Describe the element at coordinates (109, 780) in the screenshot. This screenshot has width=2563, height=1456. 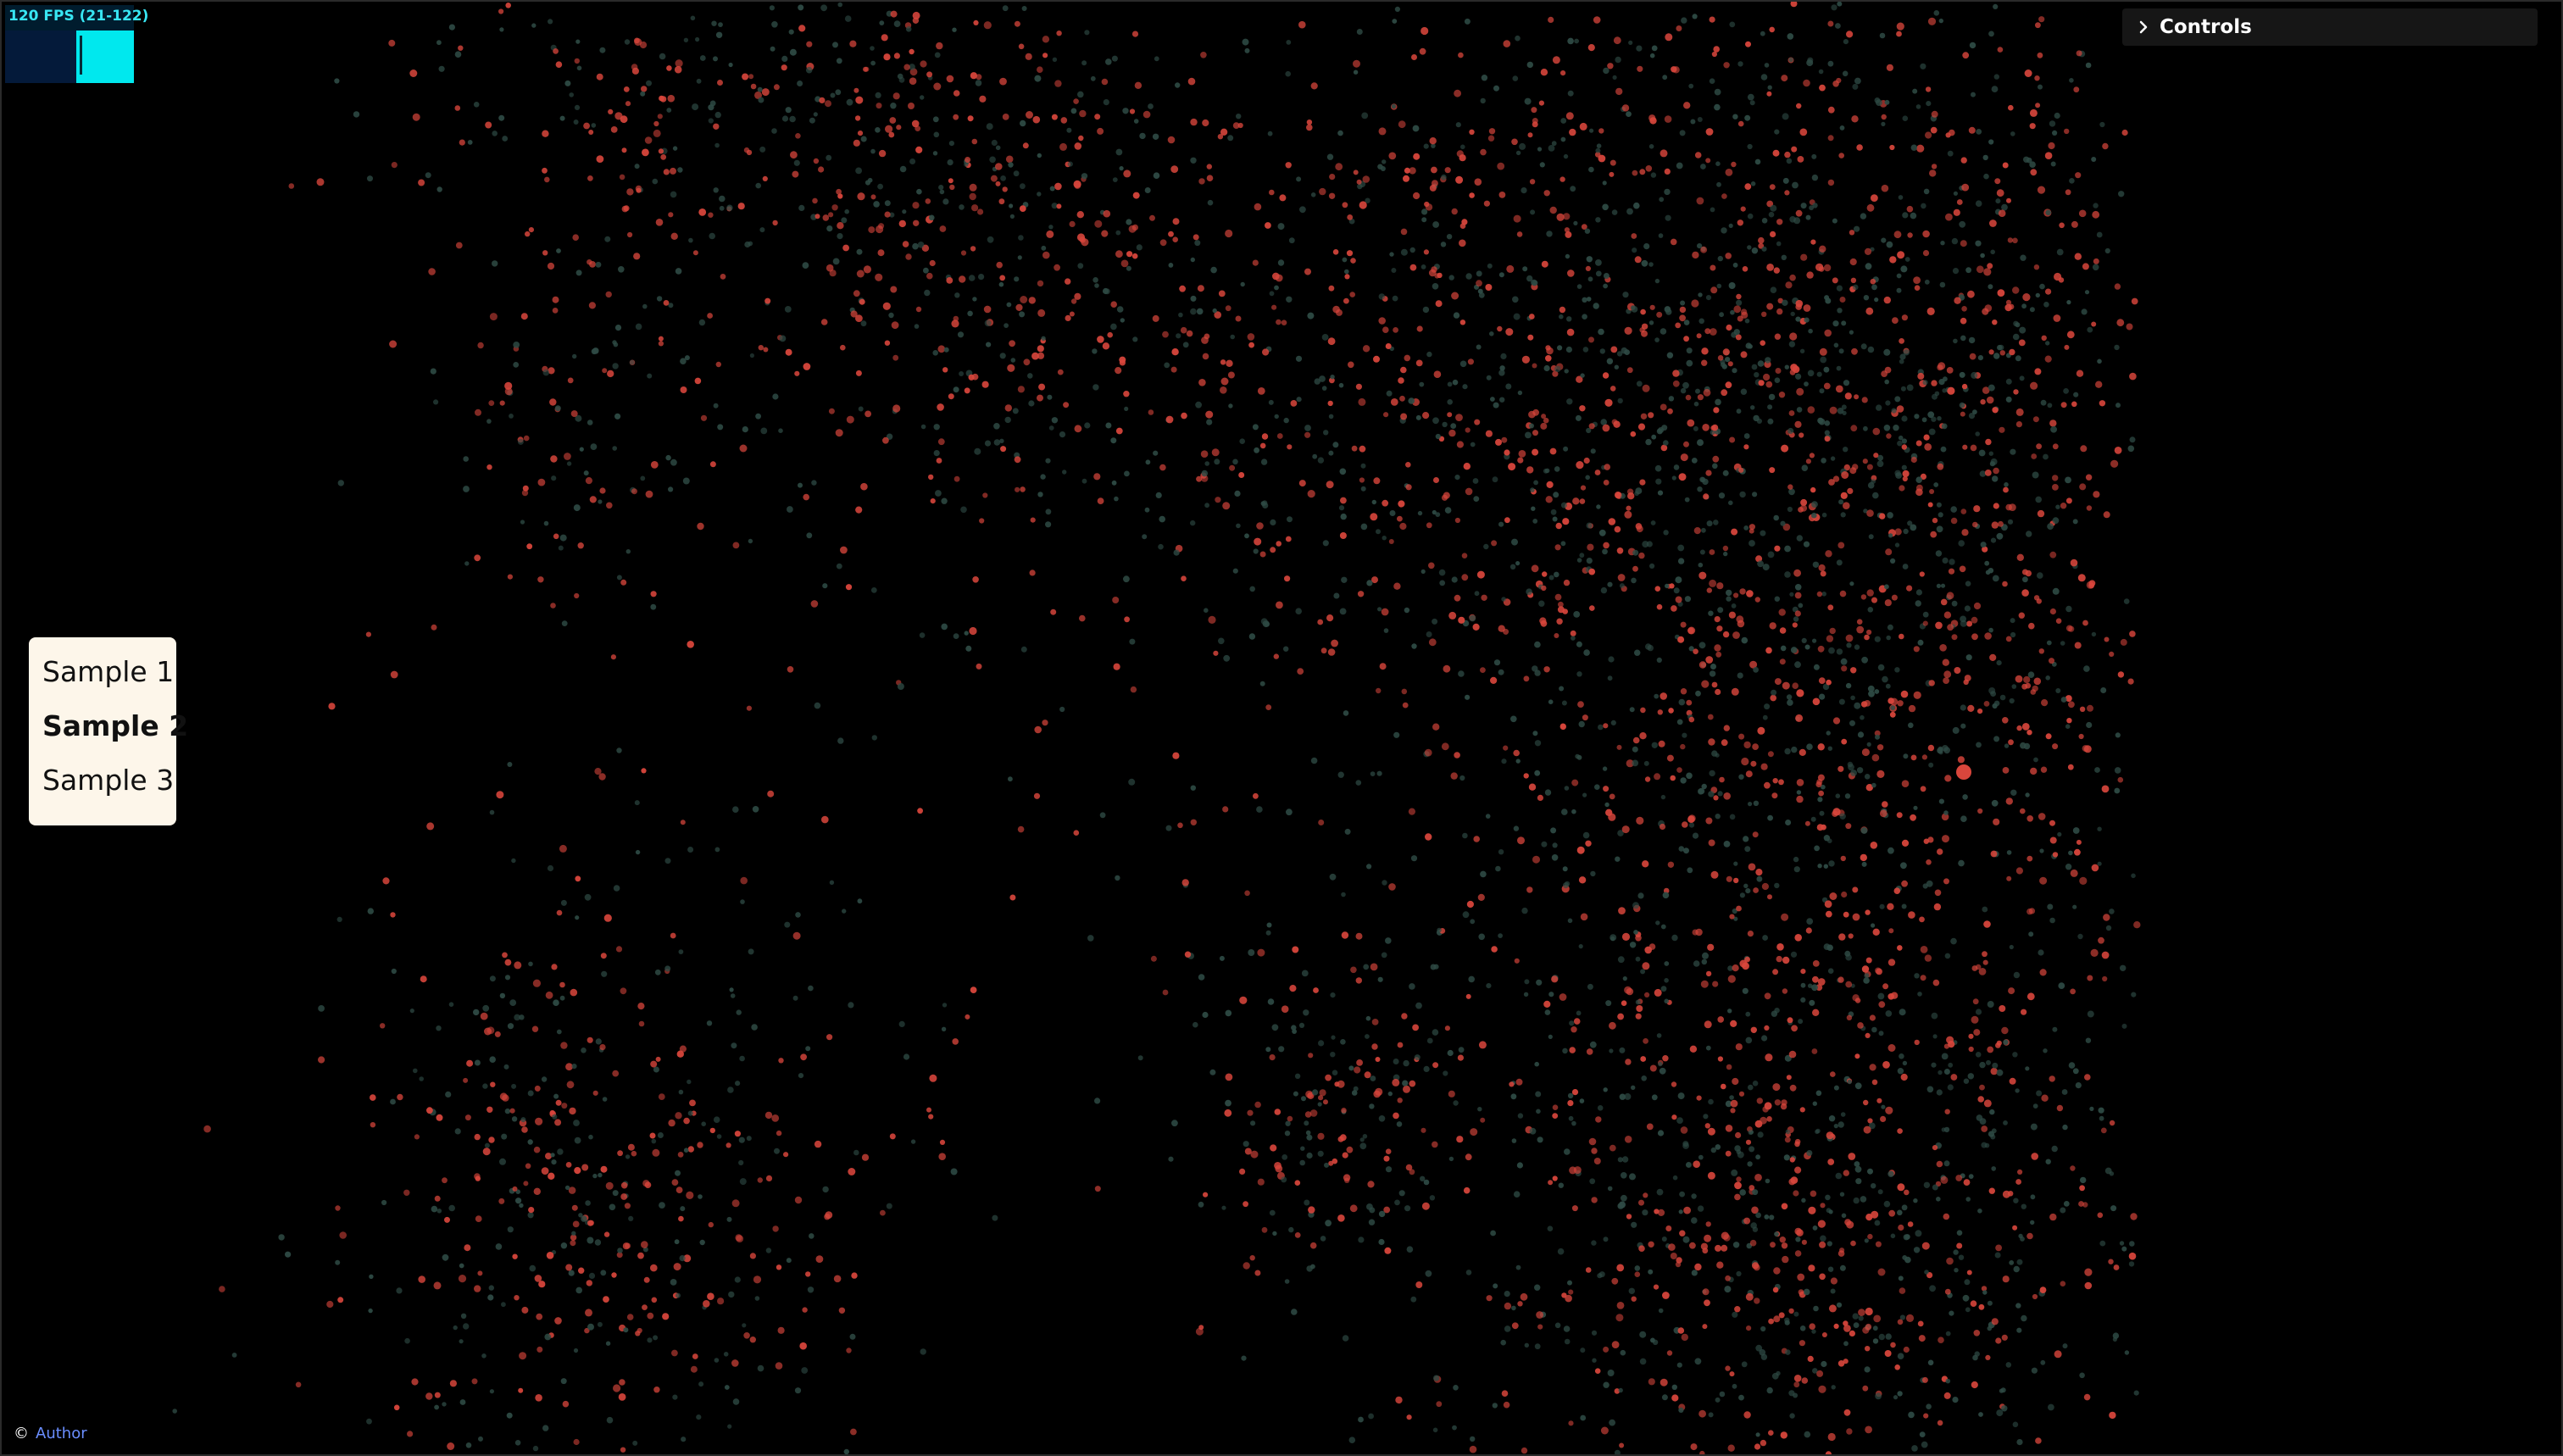
I see `sample-item-3: Sample 3` at that location.